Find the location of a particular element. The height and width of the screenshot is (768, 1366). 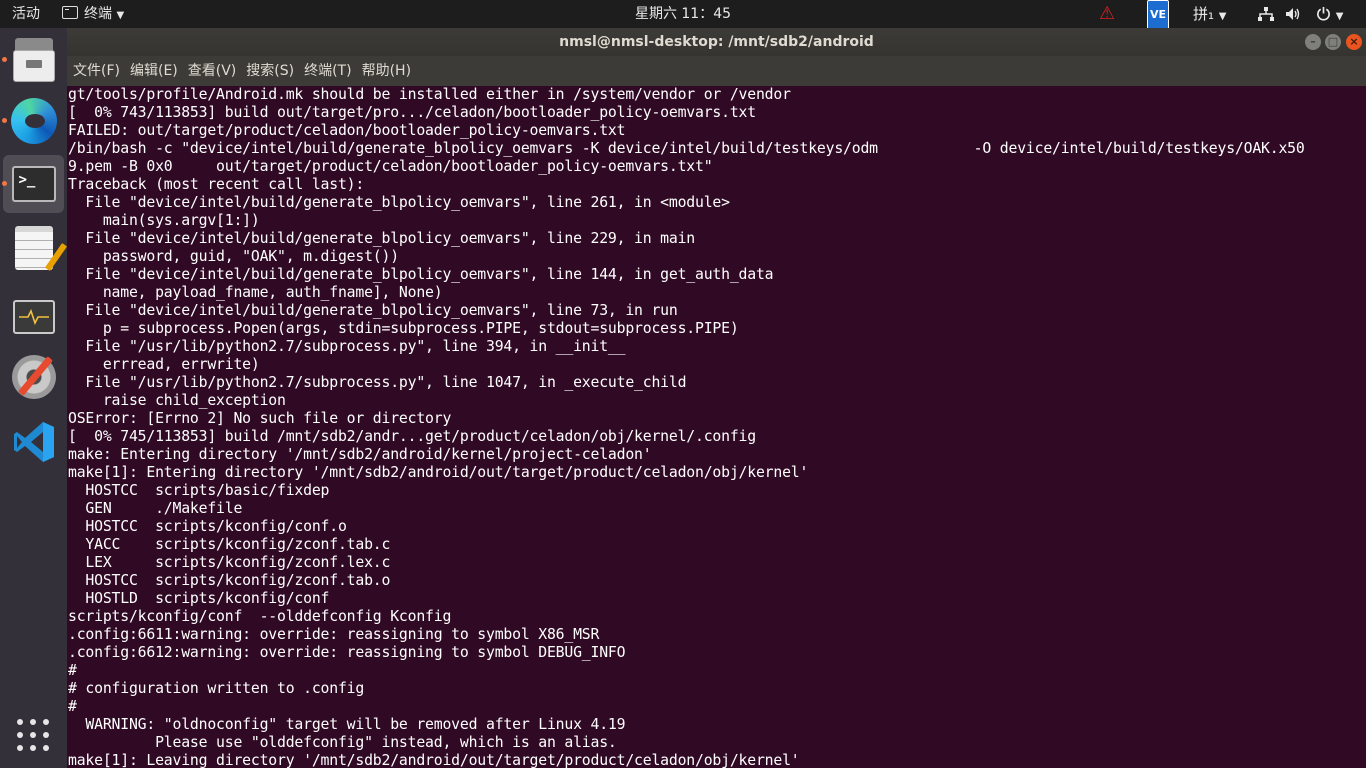

window-title: nmsl@nmsl-desktop: /mnt/sdb2/android is located at coordinates (716, 42).